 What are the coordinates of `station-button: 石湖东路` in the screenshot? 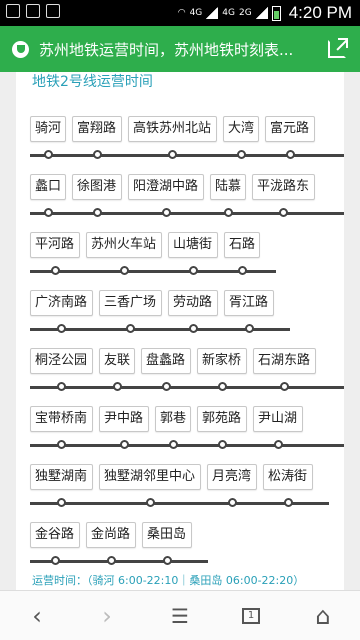 It's located at (284, 361).